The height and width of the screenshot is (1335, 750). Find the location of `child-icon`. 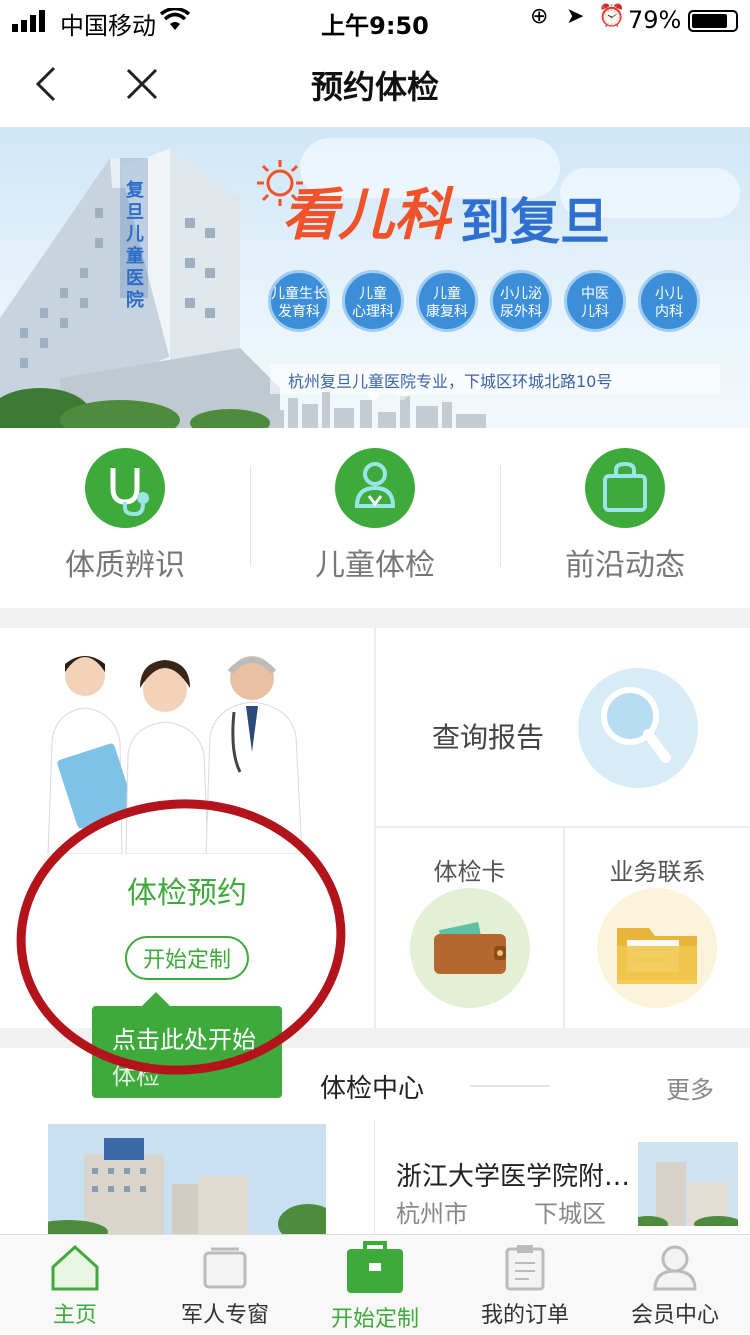

child-icon is located at coordinates (375, 488).